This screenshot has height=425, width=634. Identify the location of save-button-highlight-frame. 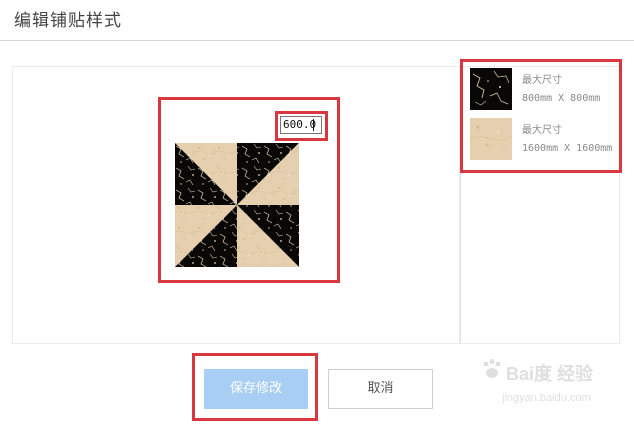
(255, 387).